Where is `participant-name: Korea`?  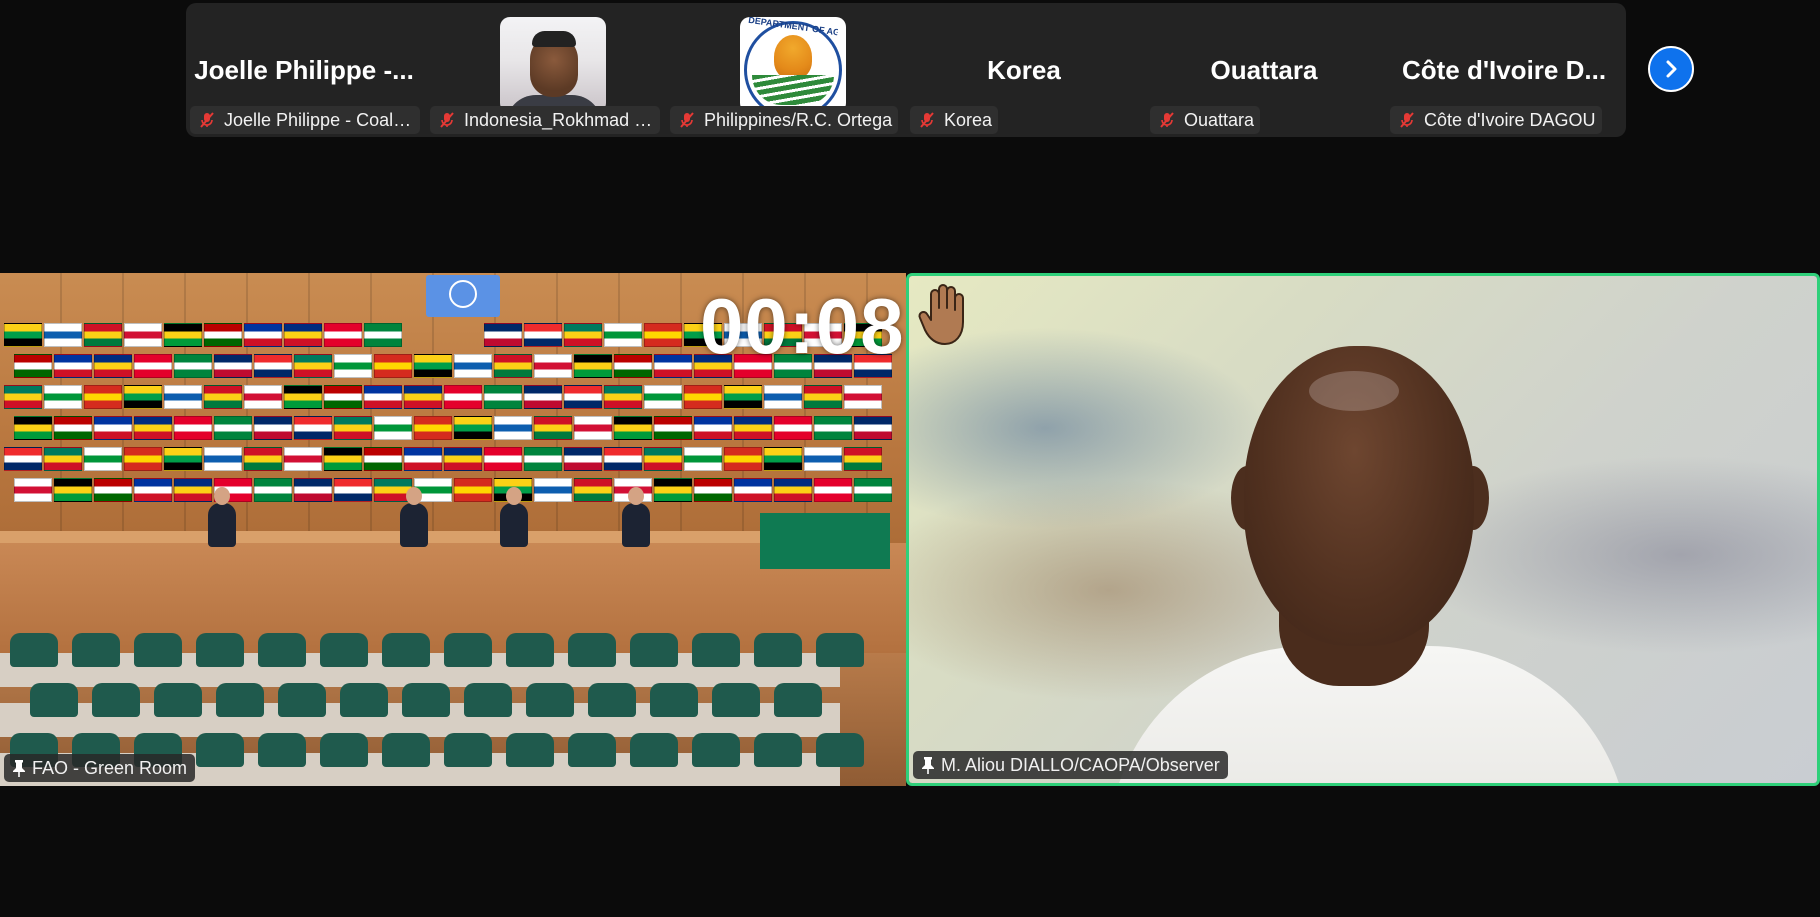
participant-name: Korea is located at coordinates (968, 120).